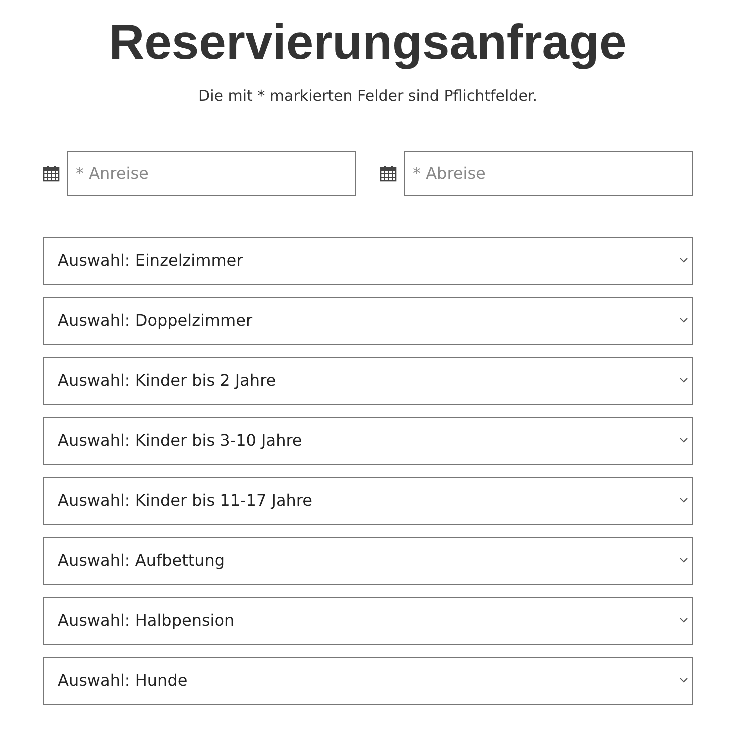 The height and width of the screenshot is (736, 736). Describe the element at coordinates (155, 321) in the screenshot. I see `select-value: Auswahl: Doppelzimmer` at that location.